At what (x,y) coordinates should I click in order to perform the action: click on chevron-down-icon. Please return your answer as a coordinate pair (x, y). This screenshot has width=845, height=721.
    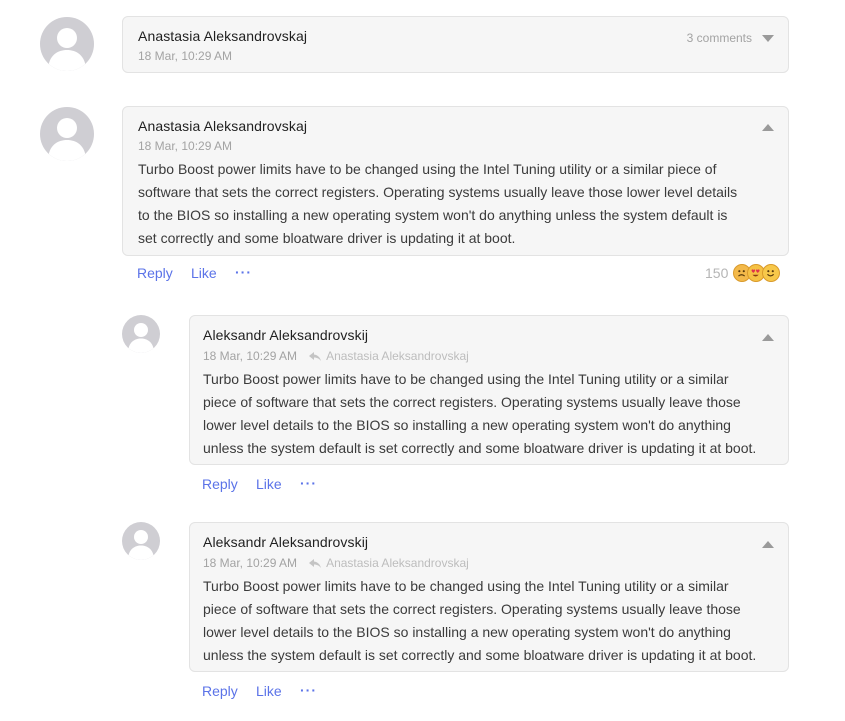
    Looking at the image, I should click on (768, 38).